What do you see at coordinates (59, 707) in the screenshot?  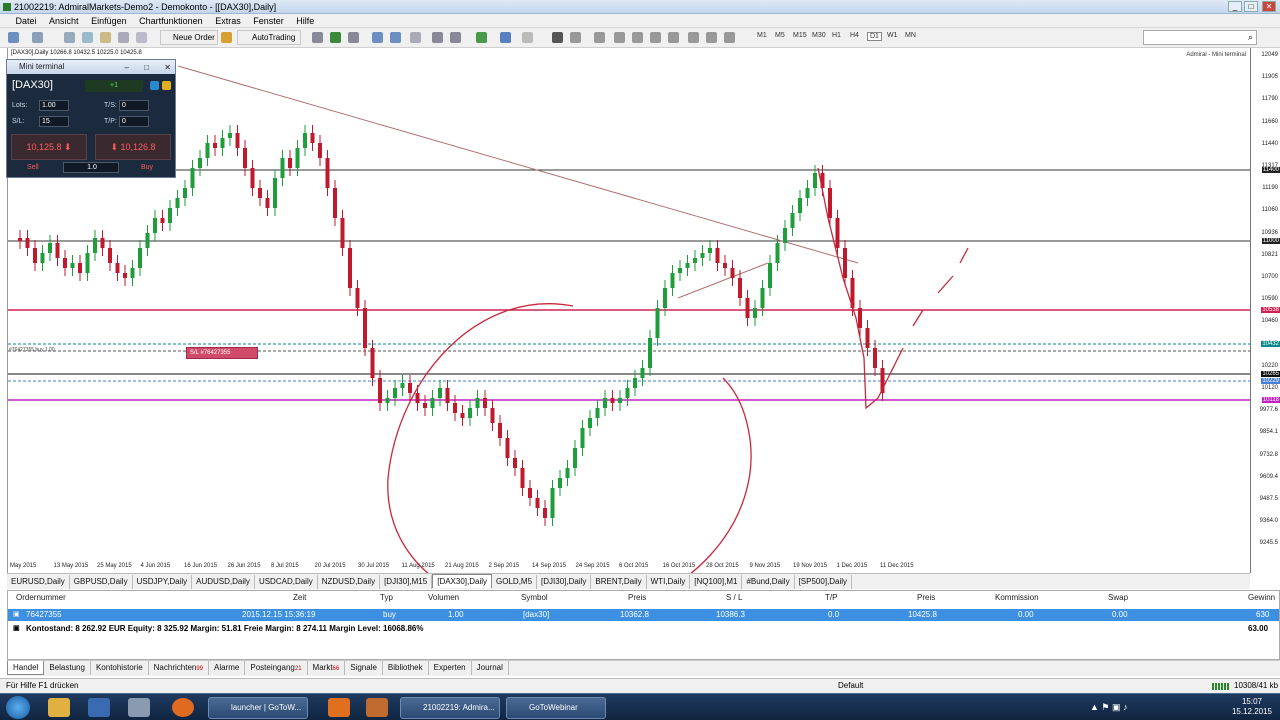 I see `explorer-icon` at bounding box center [59, 707].